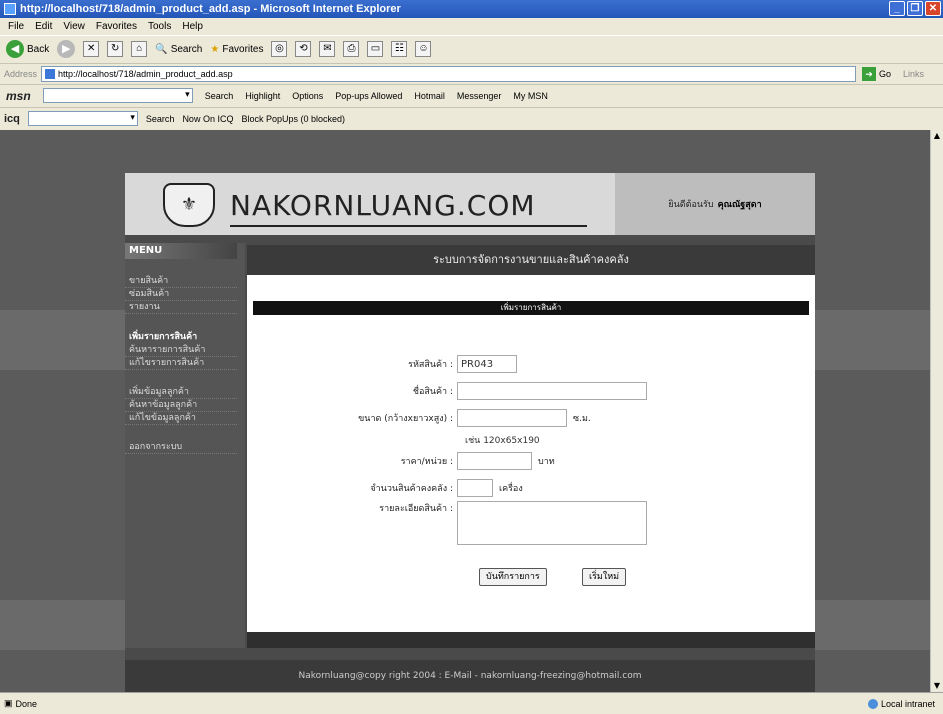 The height and width of the screenshot is (714, 943). I want to click on now-on-icq-button: Now On ICQ, so click(207, 119).